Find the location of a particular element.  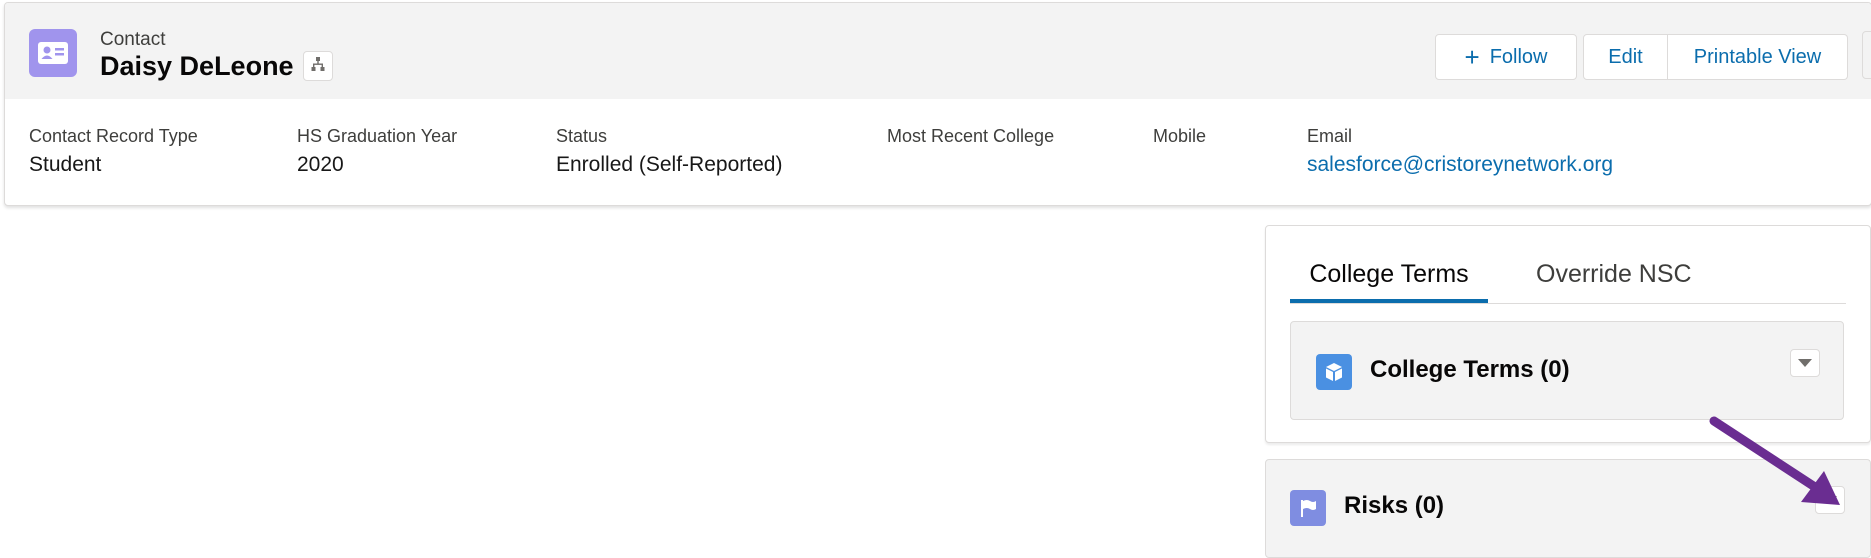

field-label: Contact Record Type is located at coordinates (113, 136).